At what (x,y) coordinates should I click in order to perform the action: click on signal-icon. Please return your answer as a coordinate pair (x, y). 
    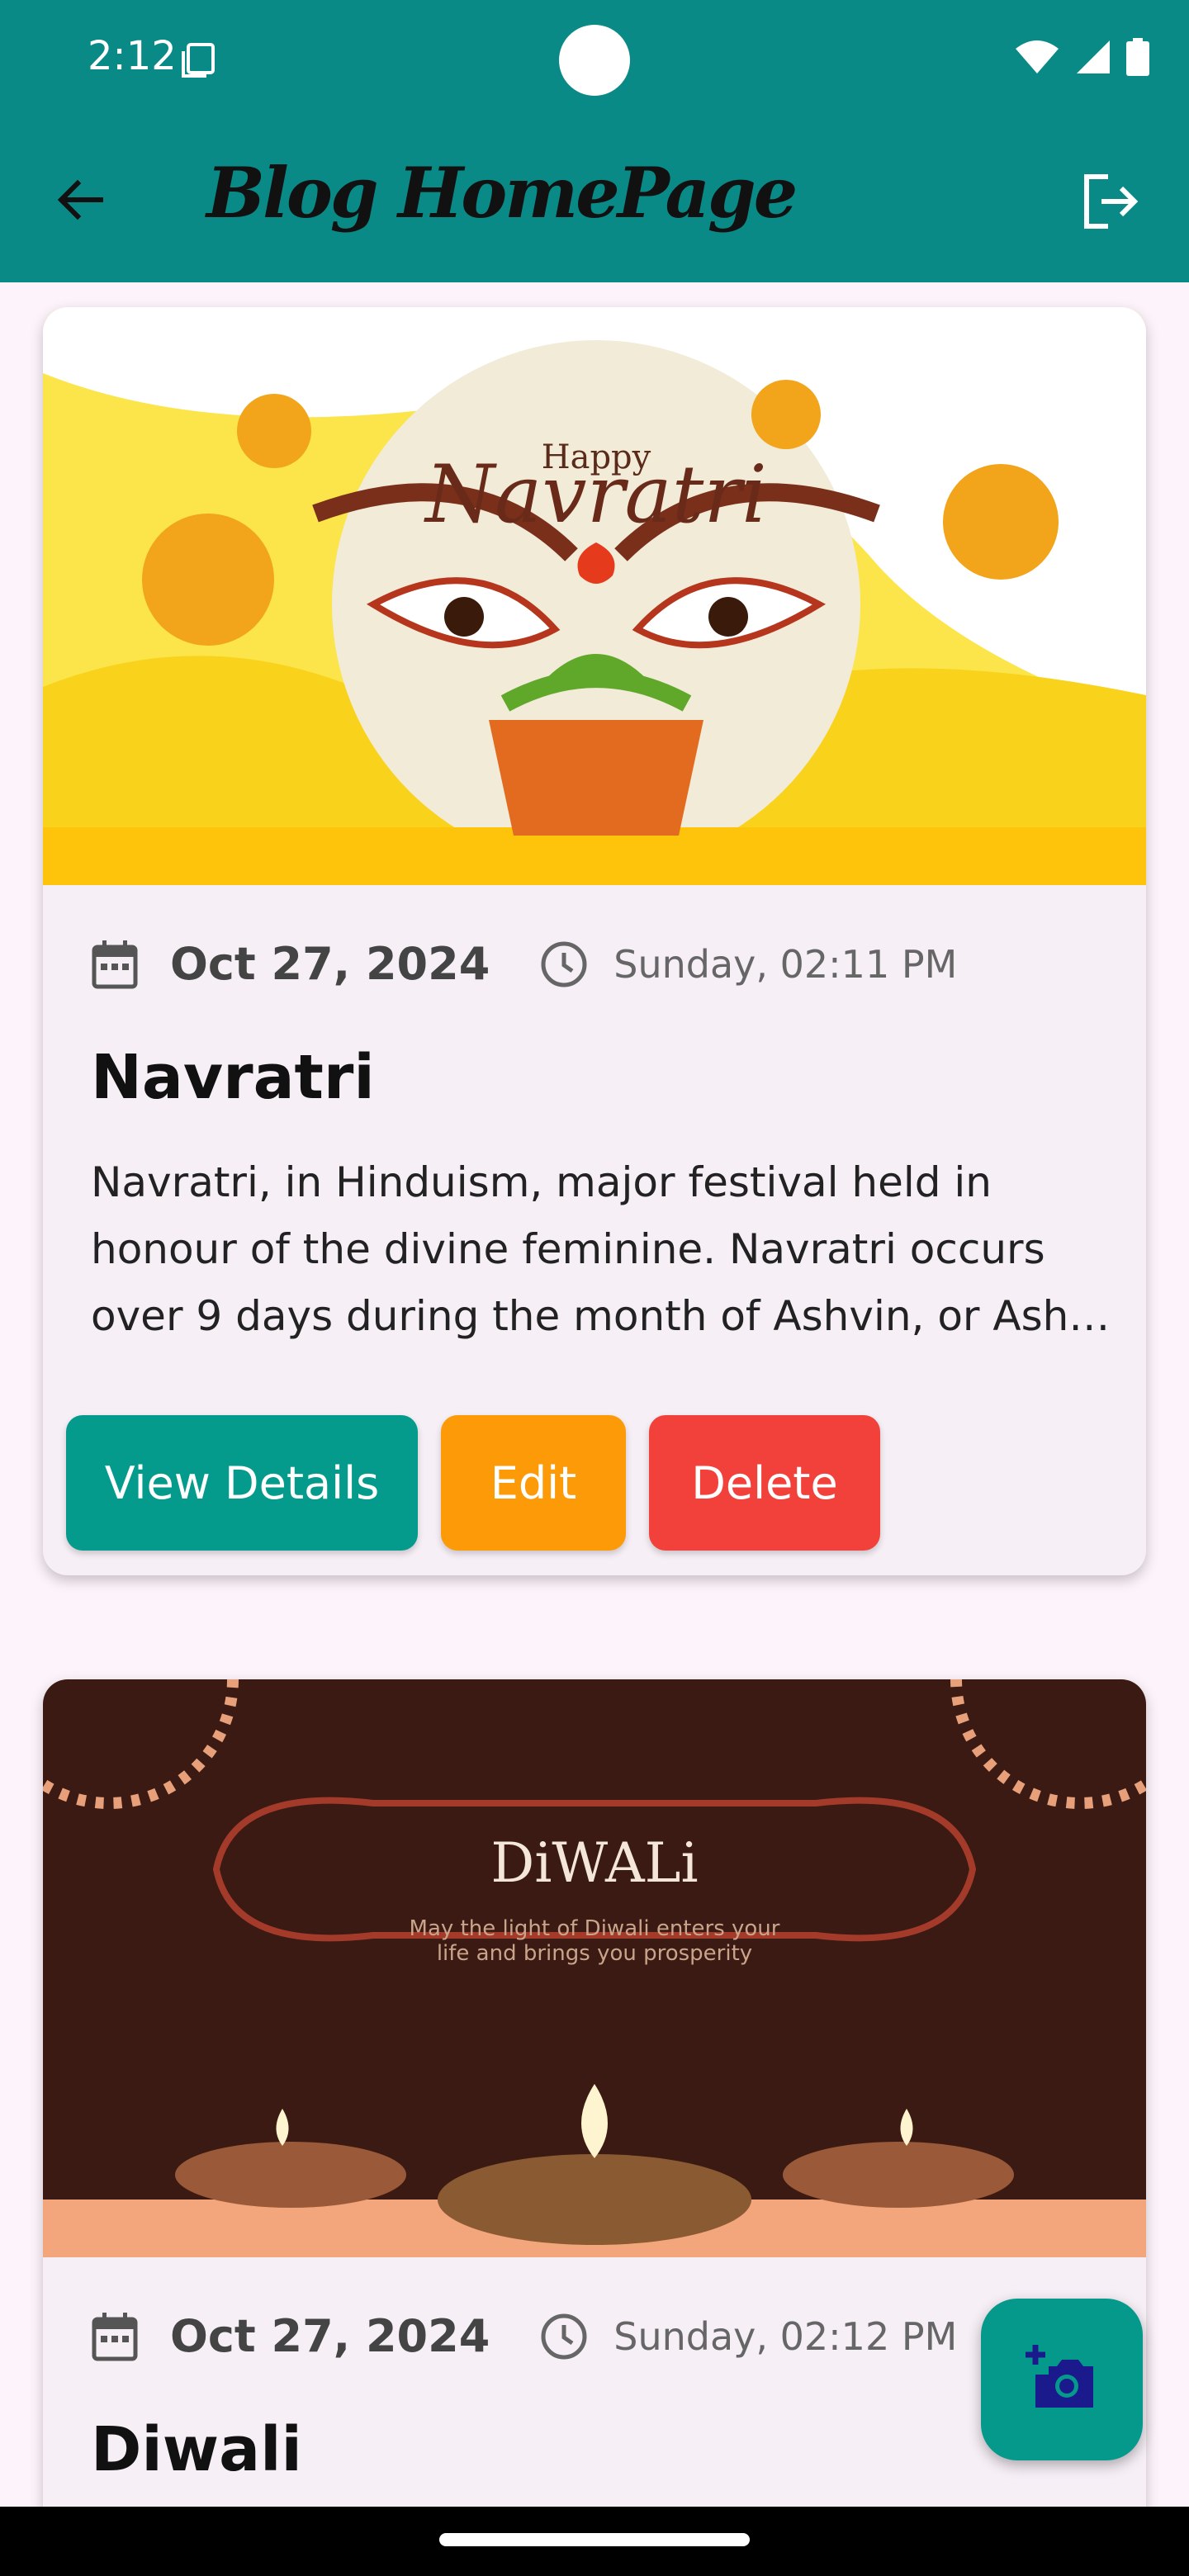
    Looking at the image, I should click on (1093, 56).